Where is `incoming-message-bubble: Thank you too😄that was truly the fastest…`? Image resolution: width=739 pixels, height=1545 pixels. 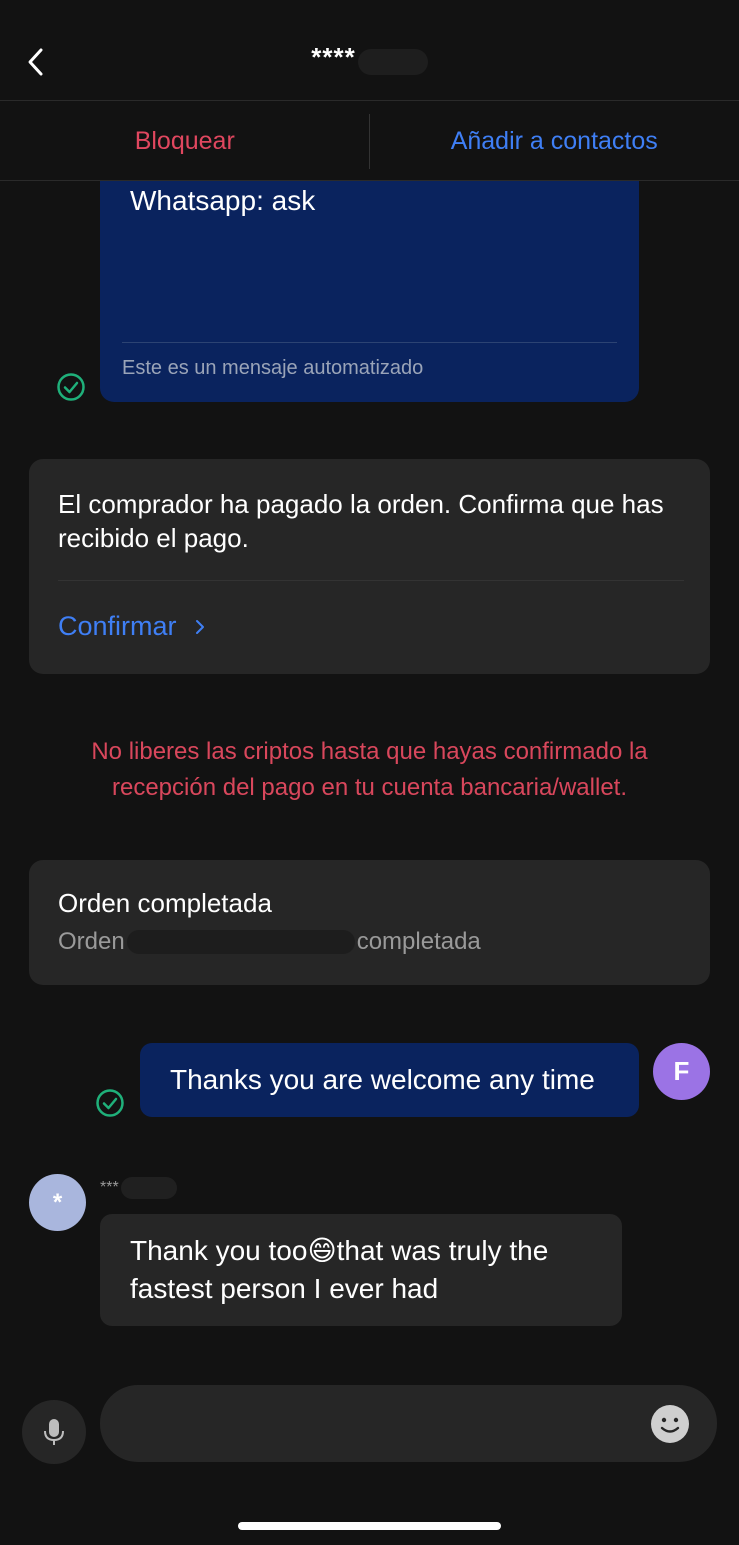
incoming-message-bubble: Thank you too😄that was truly the fastest… is located at coordinates (361, 1270).